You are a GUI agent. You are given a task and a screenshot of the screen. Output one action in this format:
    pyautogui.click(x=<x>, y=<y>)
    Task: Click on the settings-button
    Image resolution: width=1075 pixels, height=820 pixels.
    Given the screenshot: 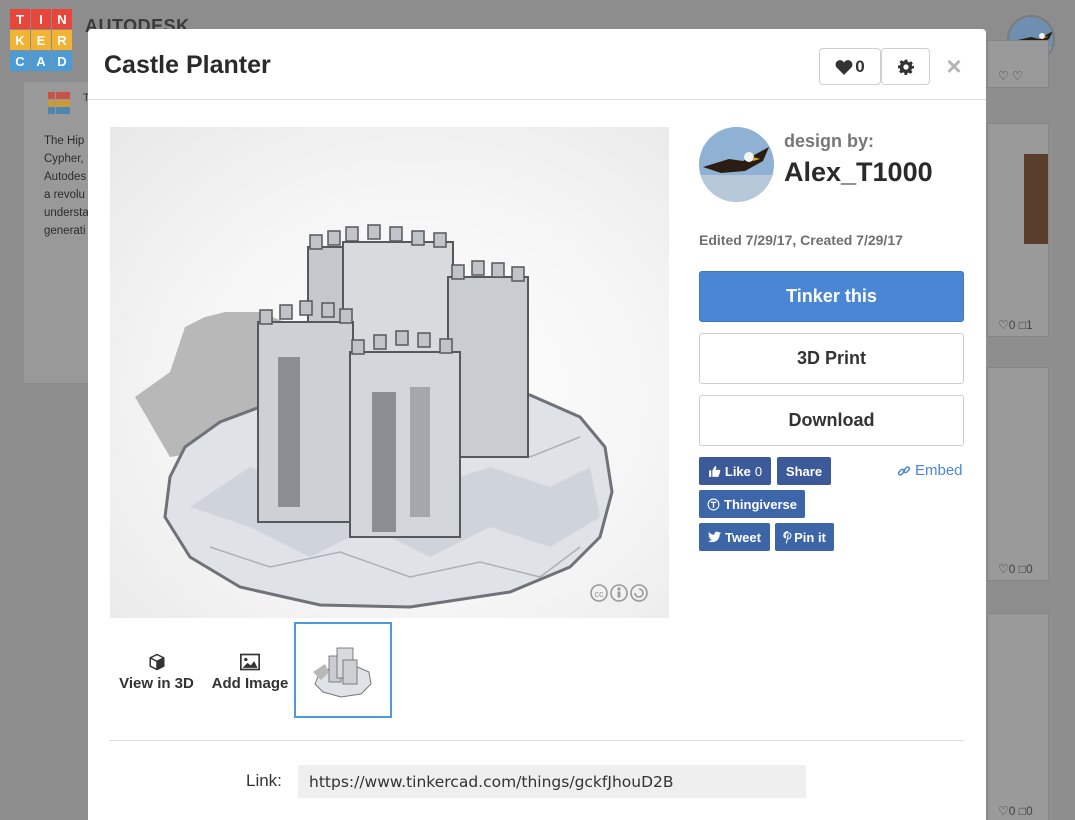 What is the action you would take?
    pyautogui.click(x=905, y=66)
    